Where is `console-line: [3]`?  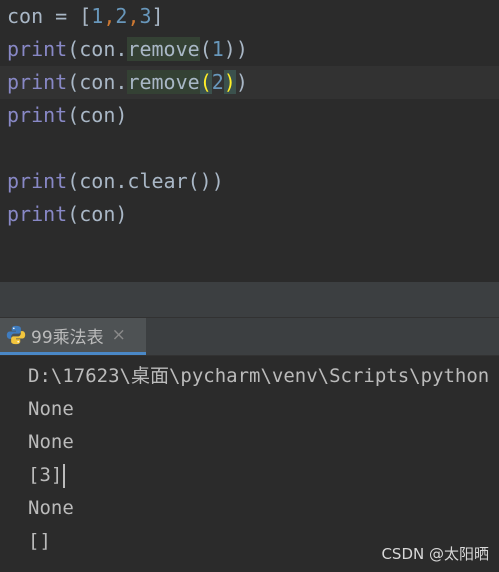
console-line: [3] is located at coordinates (45, 475).